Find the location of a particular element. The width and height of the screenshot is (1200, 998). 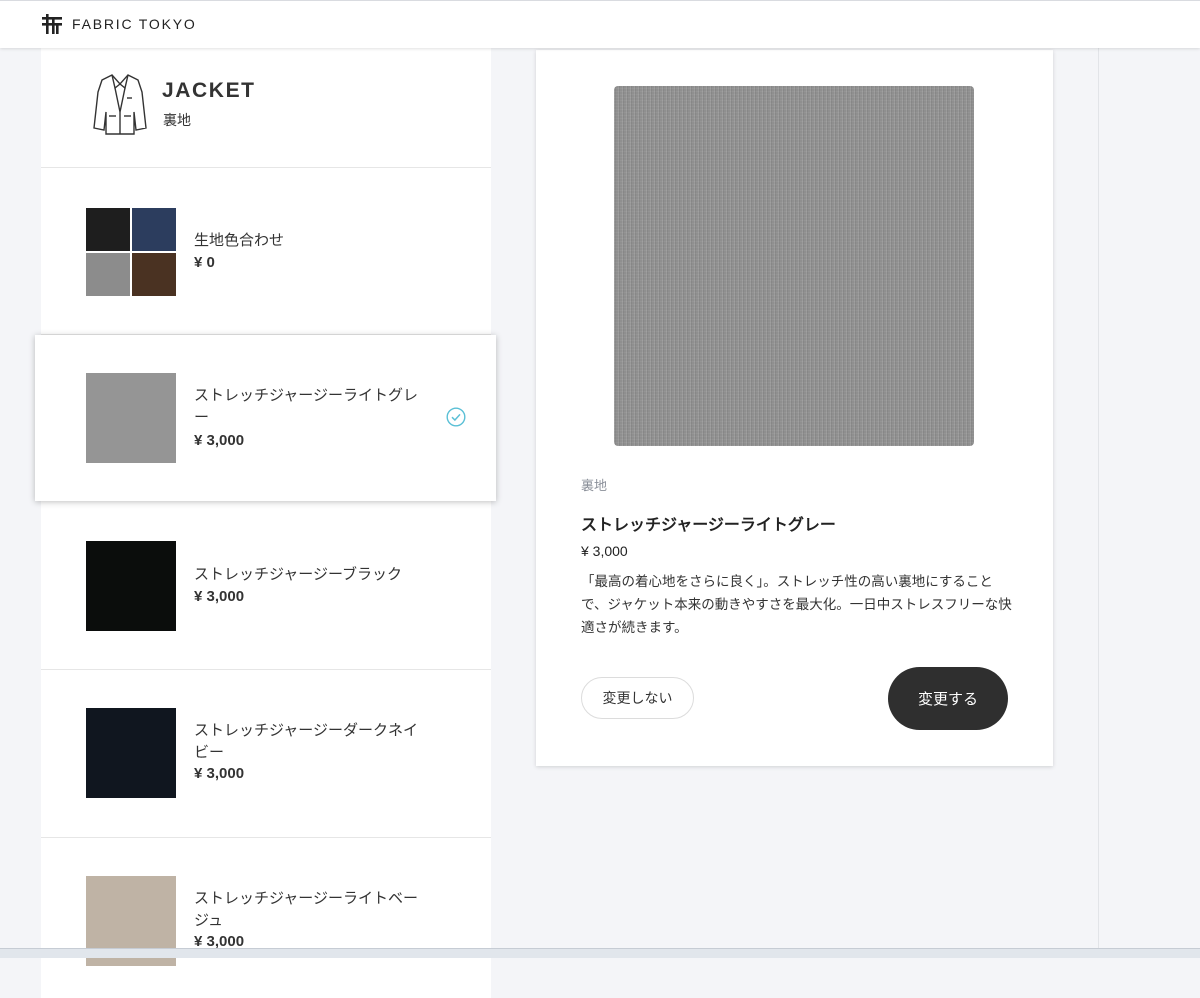

option-name: 生地色合わせ is located at coordinates (239, 240).